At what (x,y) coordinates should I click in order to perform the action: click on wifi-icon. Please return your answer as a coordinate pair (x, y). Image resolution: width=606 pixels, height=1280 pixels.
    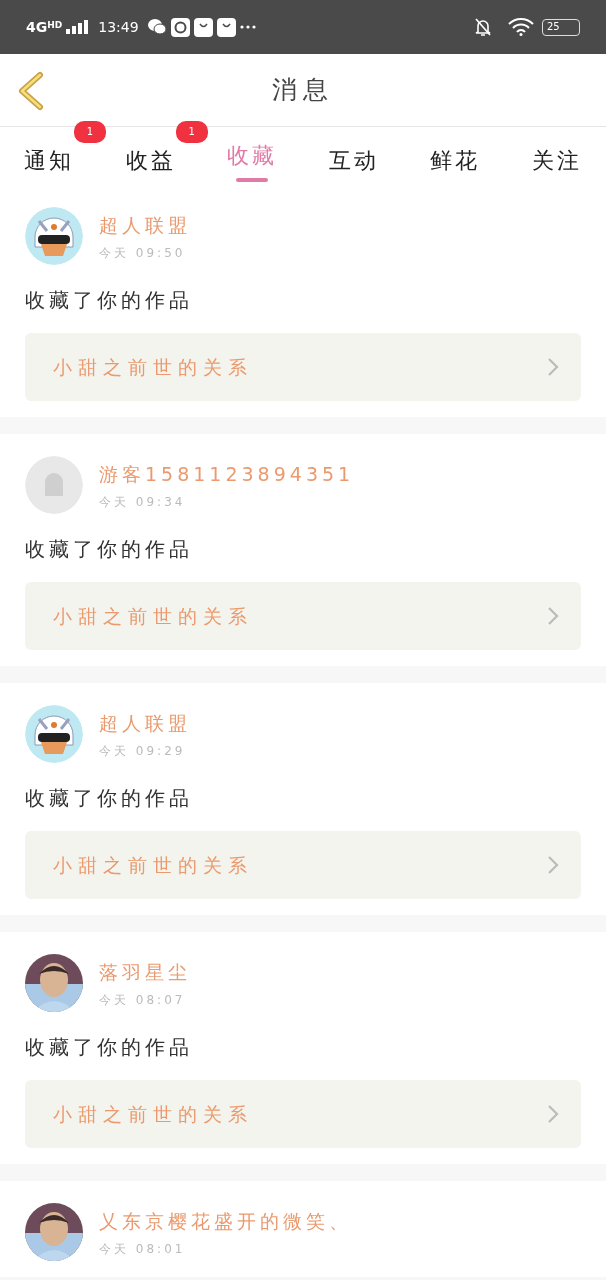
    Looking at the image, I should click on (521, 27).